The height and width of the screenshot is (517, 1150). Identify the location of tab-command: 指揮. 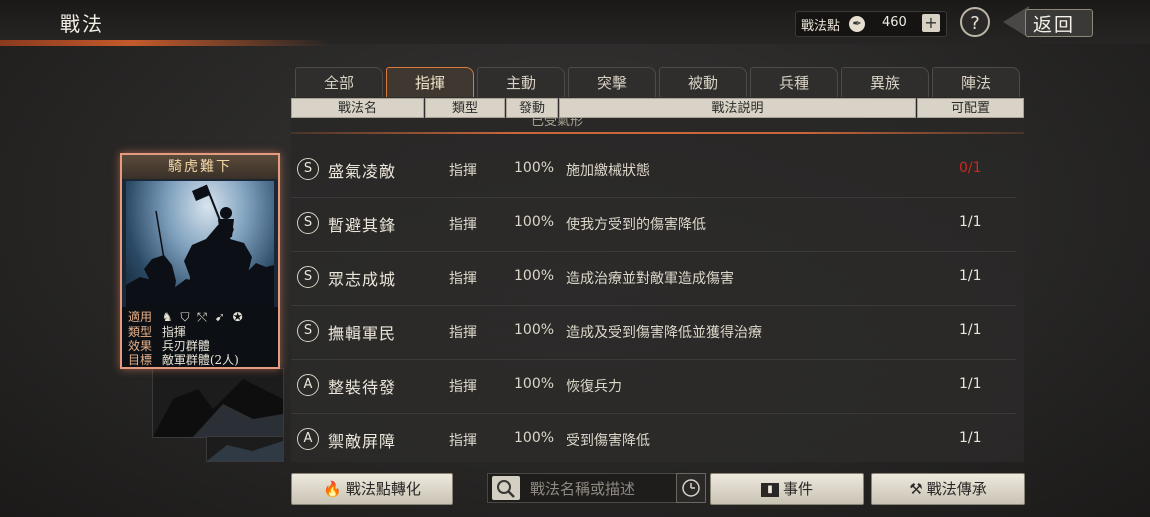
(430, 82).